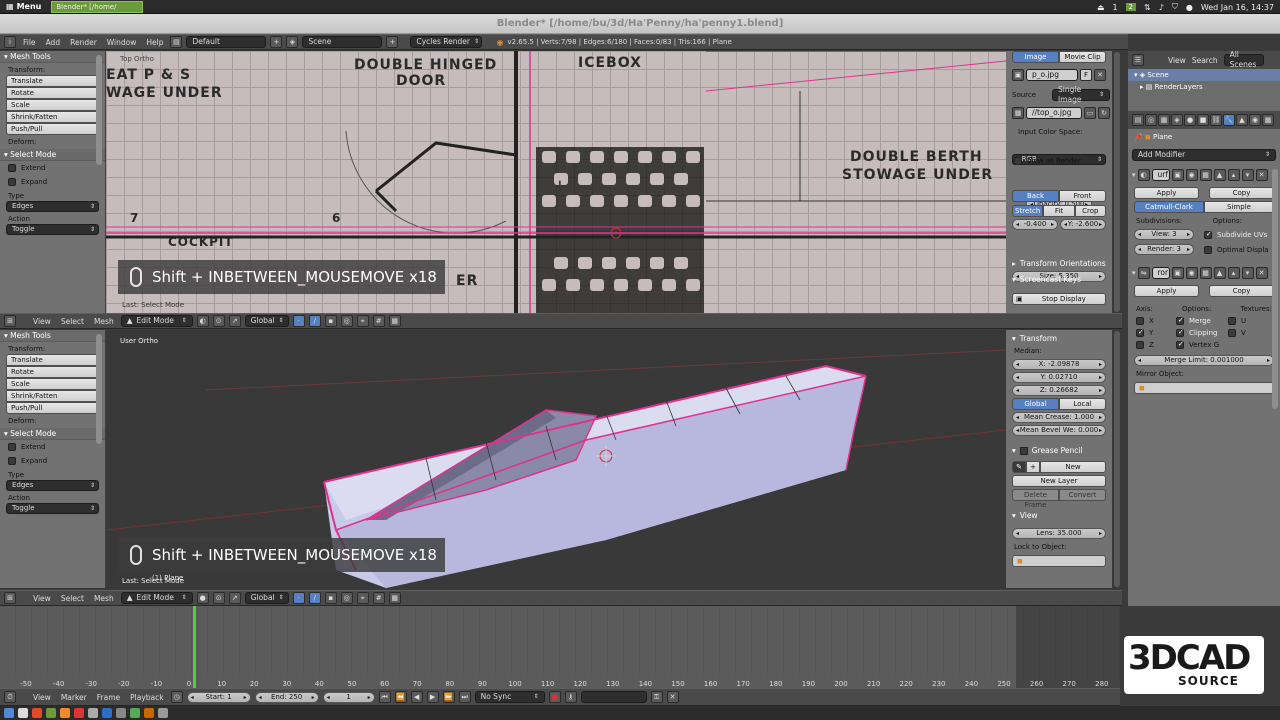 The image size is (1280, 720). Describe the element at coordinates (1198, 321) in the screenshot. I see `merge-checkbox: Merge` at that location.